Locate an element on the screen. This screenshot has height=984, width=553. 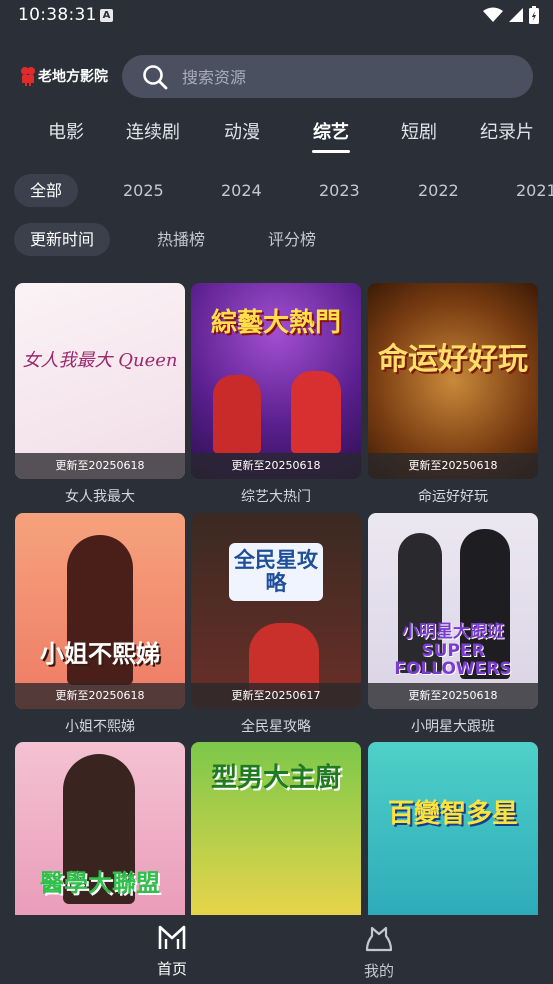
poster-text: 命运好好玩 is located at coordinates (453, 359).